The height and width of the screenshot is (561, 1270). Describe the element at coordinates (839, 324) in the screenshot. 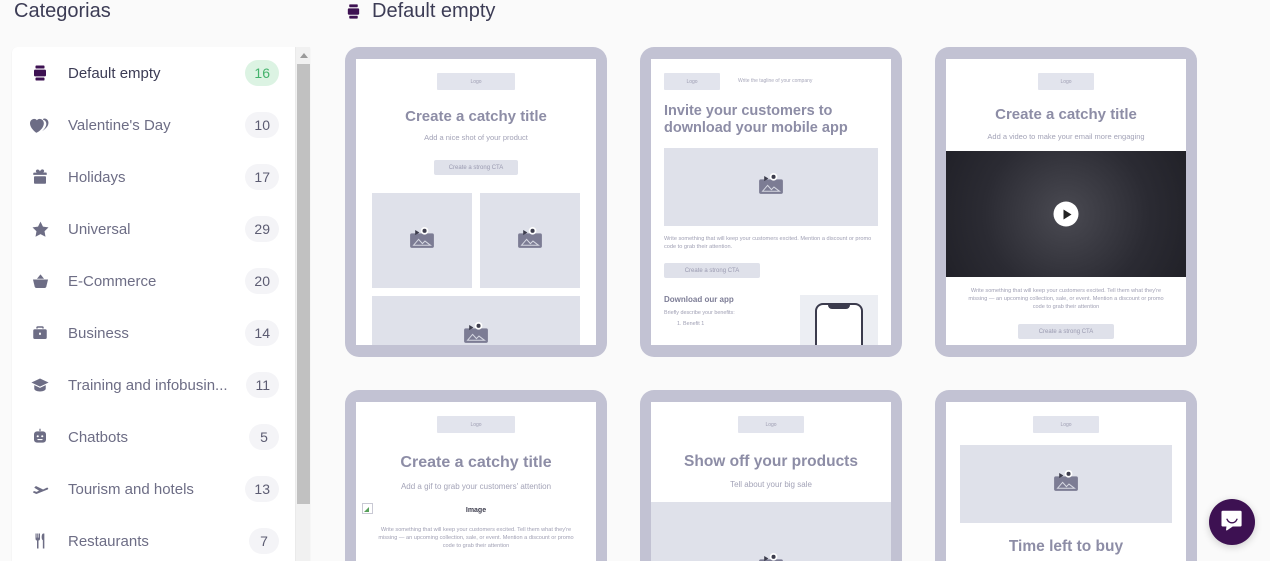

I see `phone-icon` at that location.